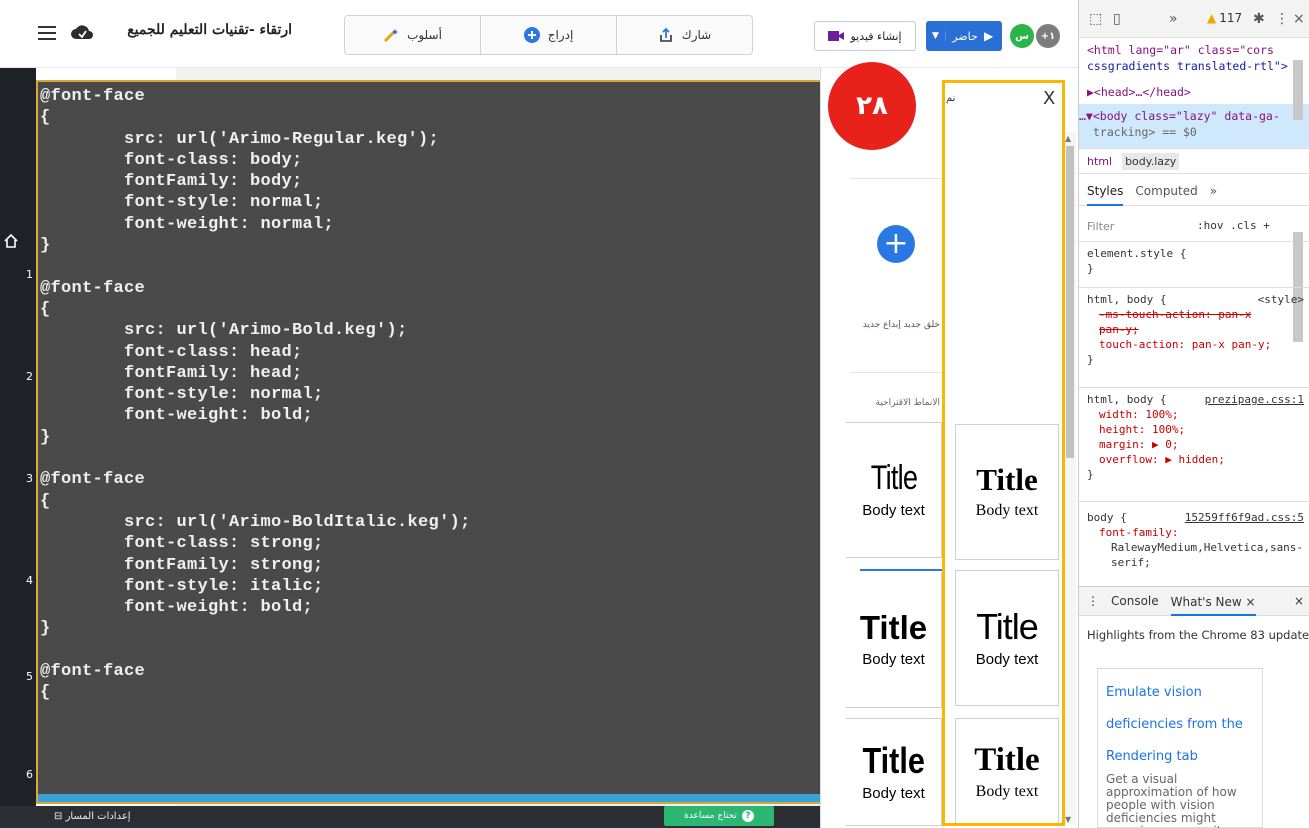  I want to click on css-value: RalewayMedium,Helvetica,sans-, so click(1207, 547).